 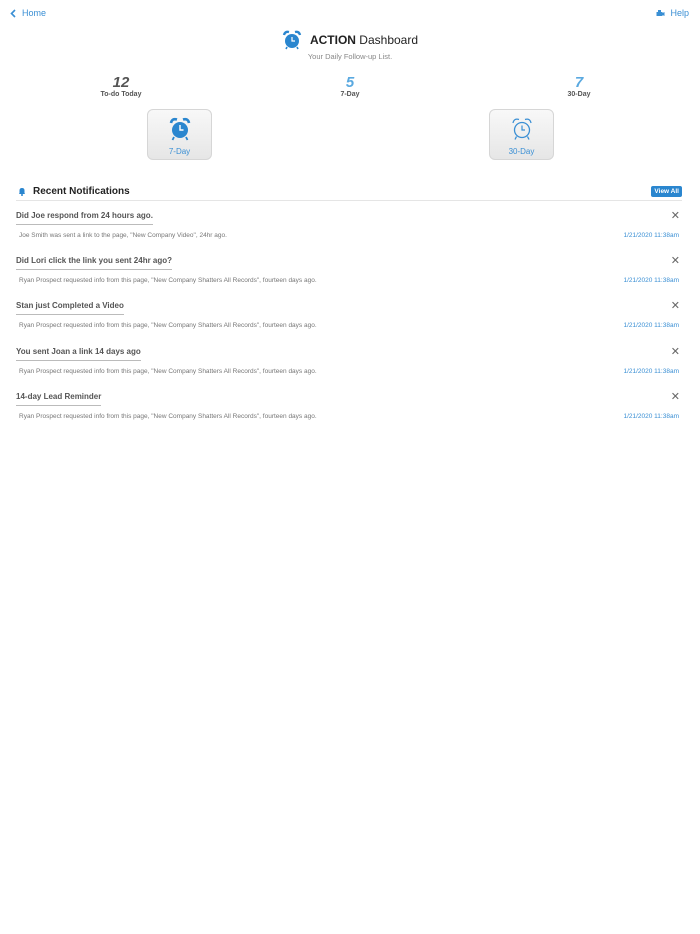 I want to click on home-label: Home, so click(x=34, y=13).